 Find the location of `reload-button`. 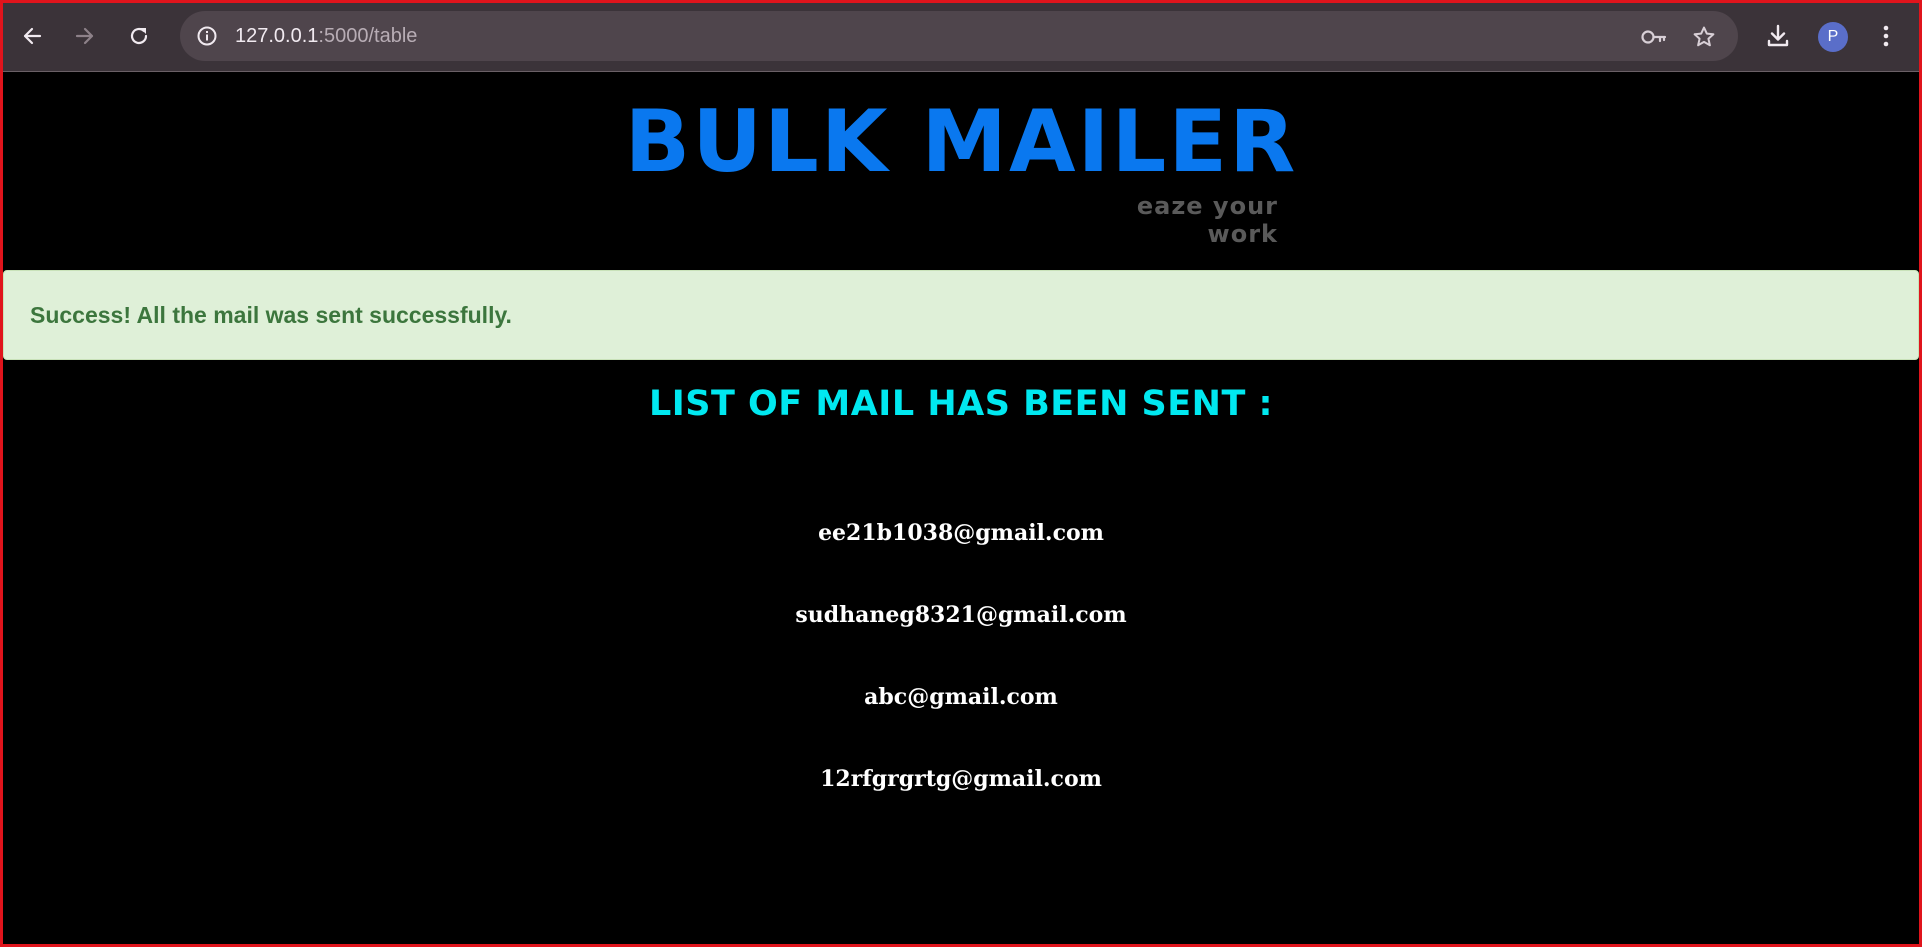

reload-button is located at coordinates (139, 36).